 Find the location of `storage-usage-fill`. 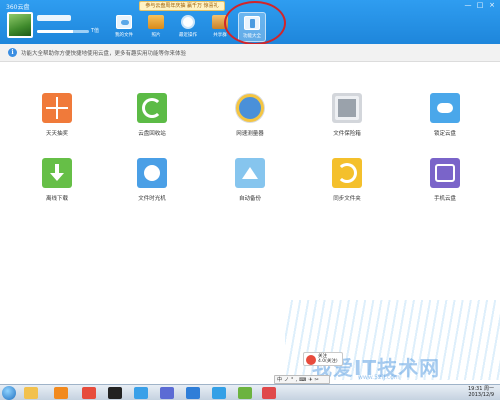

storage-usage-fill is located at coordinates (55, 31).